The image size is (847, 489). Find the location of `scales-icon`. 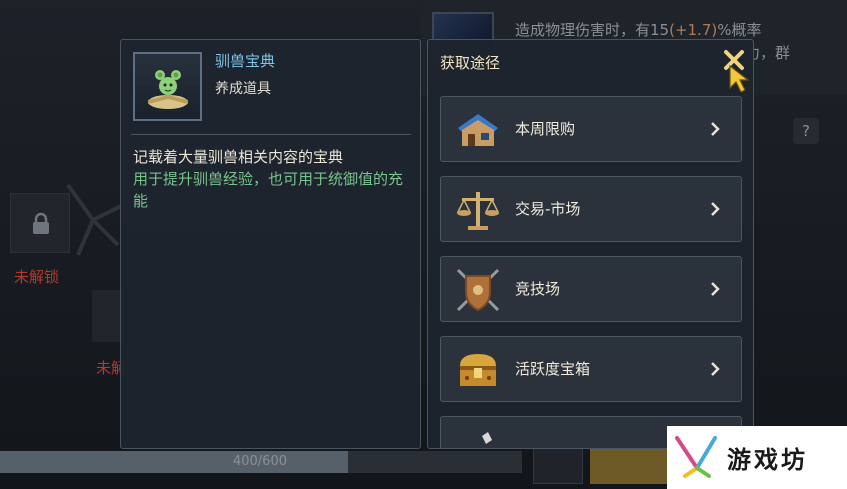

scales-icon is located at coordinates (478, 211).